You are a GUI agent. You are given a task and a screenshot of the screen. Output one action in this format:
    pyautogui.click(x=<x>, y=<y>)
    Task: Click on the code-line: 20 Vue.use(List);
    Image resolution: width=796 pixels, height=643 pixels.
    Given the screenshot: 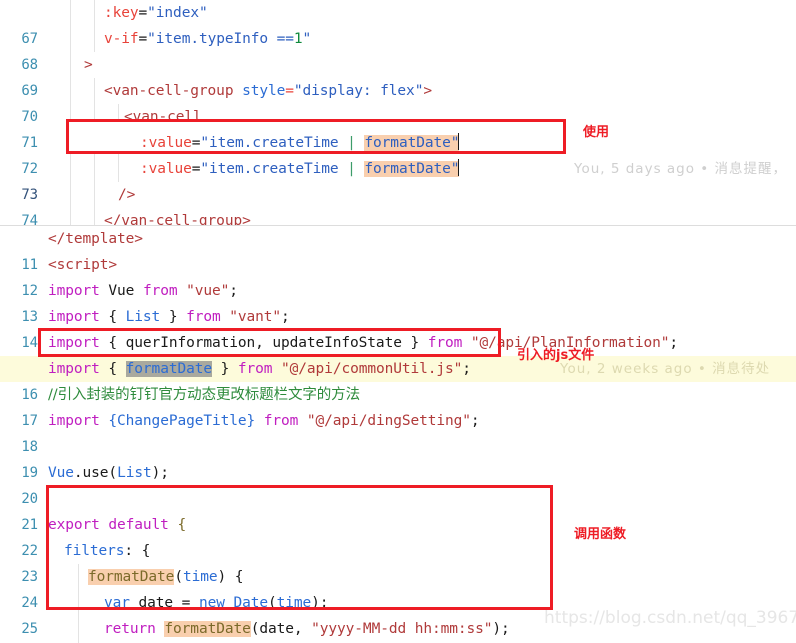 What is the action you would take?
    pyautogui.click(x=84, y=483)
    